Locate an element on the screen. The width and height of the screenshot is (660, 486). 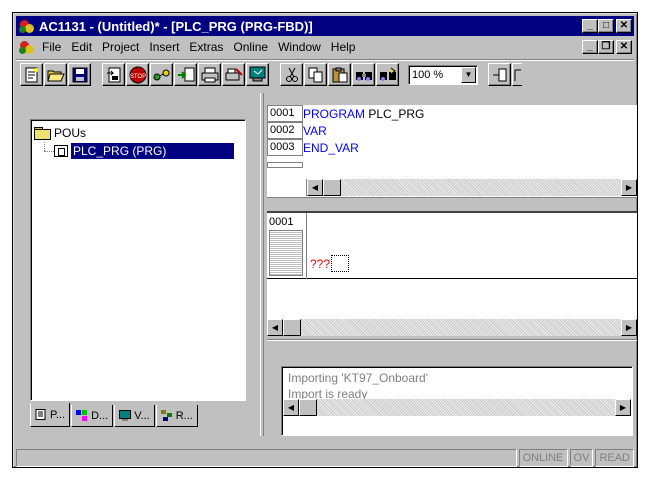
insert-box-icon is located at coordinates (517, 74).